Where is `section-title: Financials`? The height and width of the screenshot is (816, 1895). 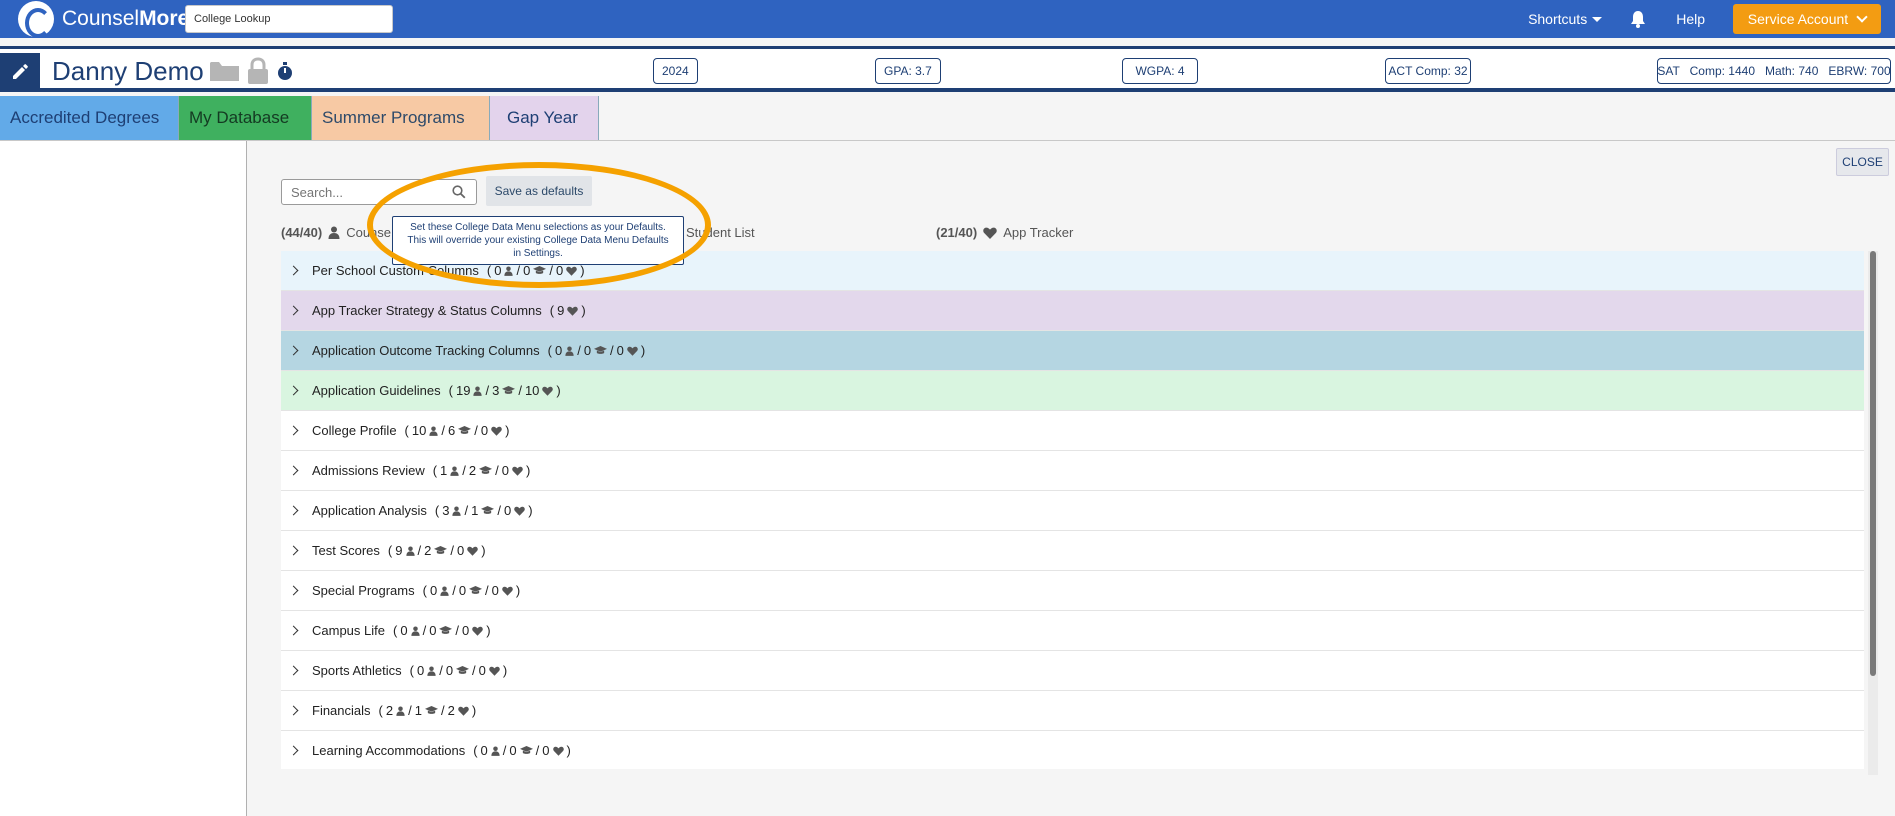 section-title: Financials is located at coordinates (341, 710).